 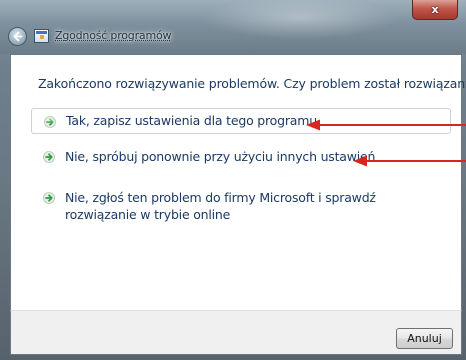 I want to click on back-button, so click(x=17, y=36).